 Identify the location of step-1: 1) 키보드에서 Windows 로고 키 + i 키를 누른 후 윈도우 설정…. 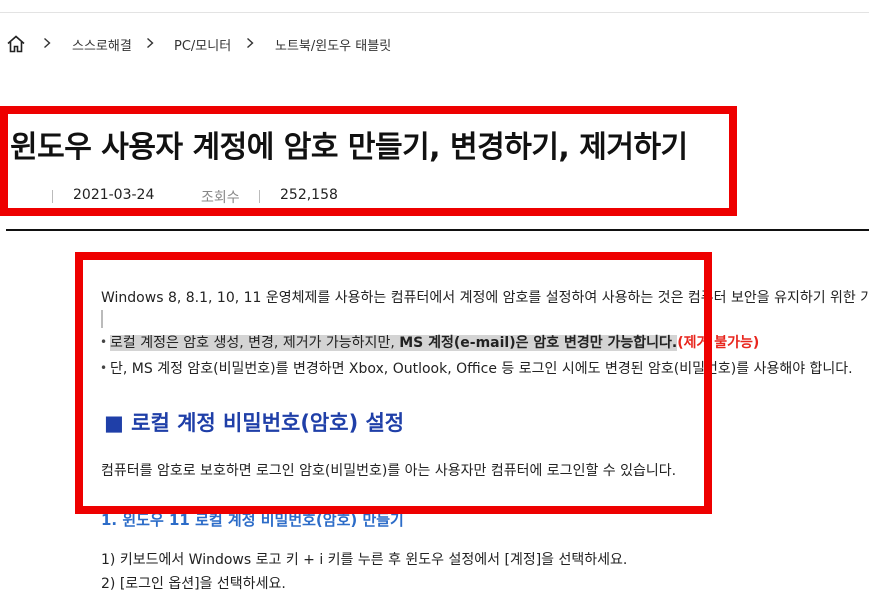
(364, 560).